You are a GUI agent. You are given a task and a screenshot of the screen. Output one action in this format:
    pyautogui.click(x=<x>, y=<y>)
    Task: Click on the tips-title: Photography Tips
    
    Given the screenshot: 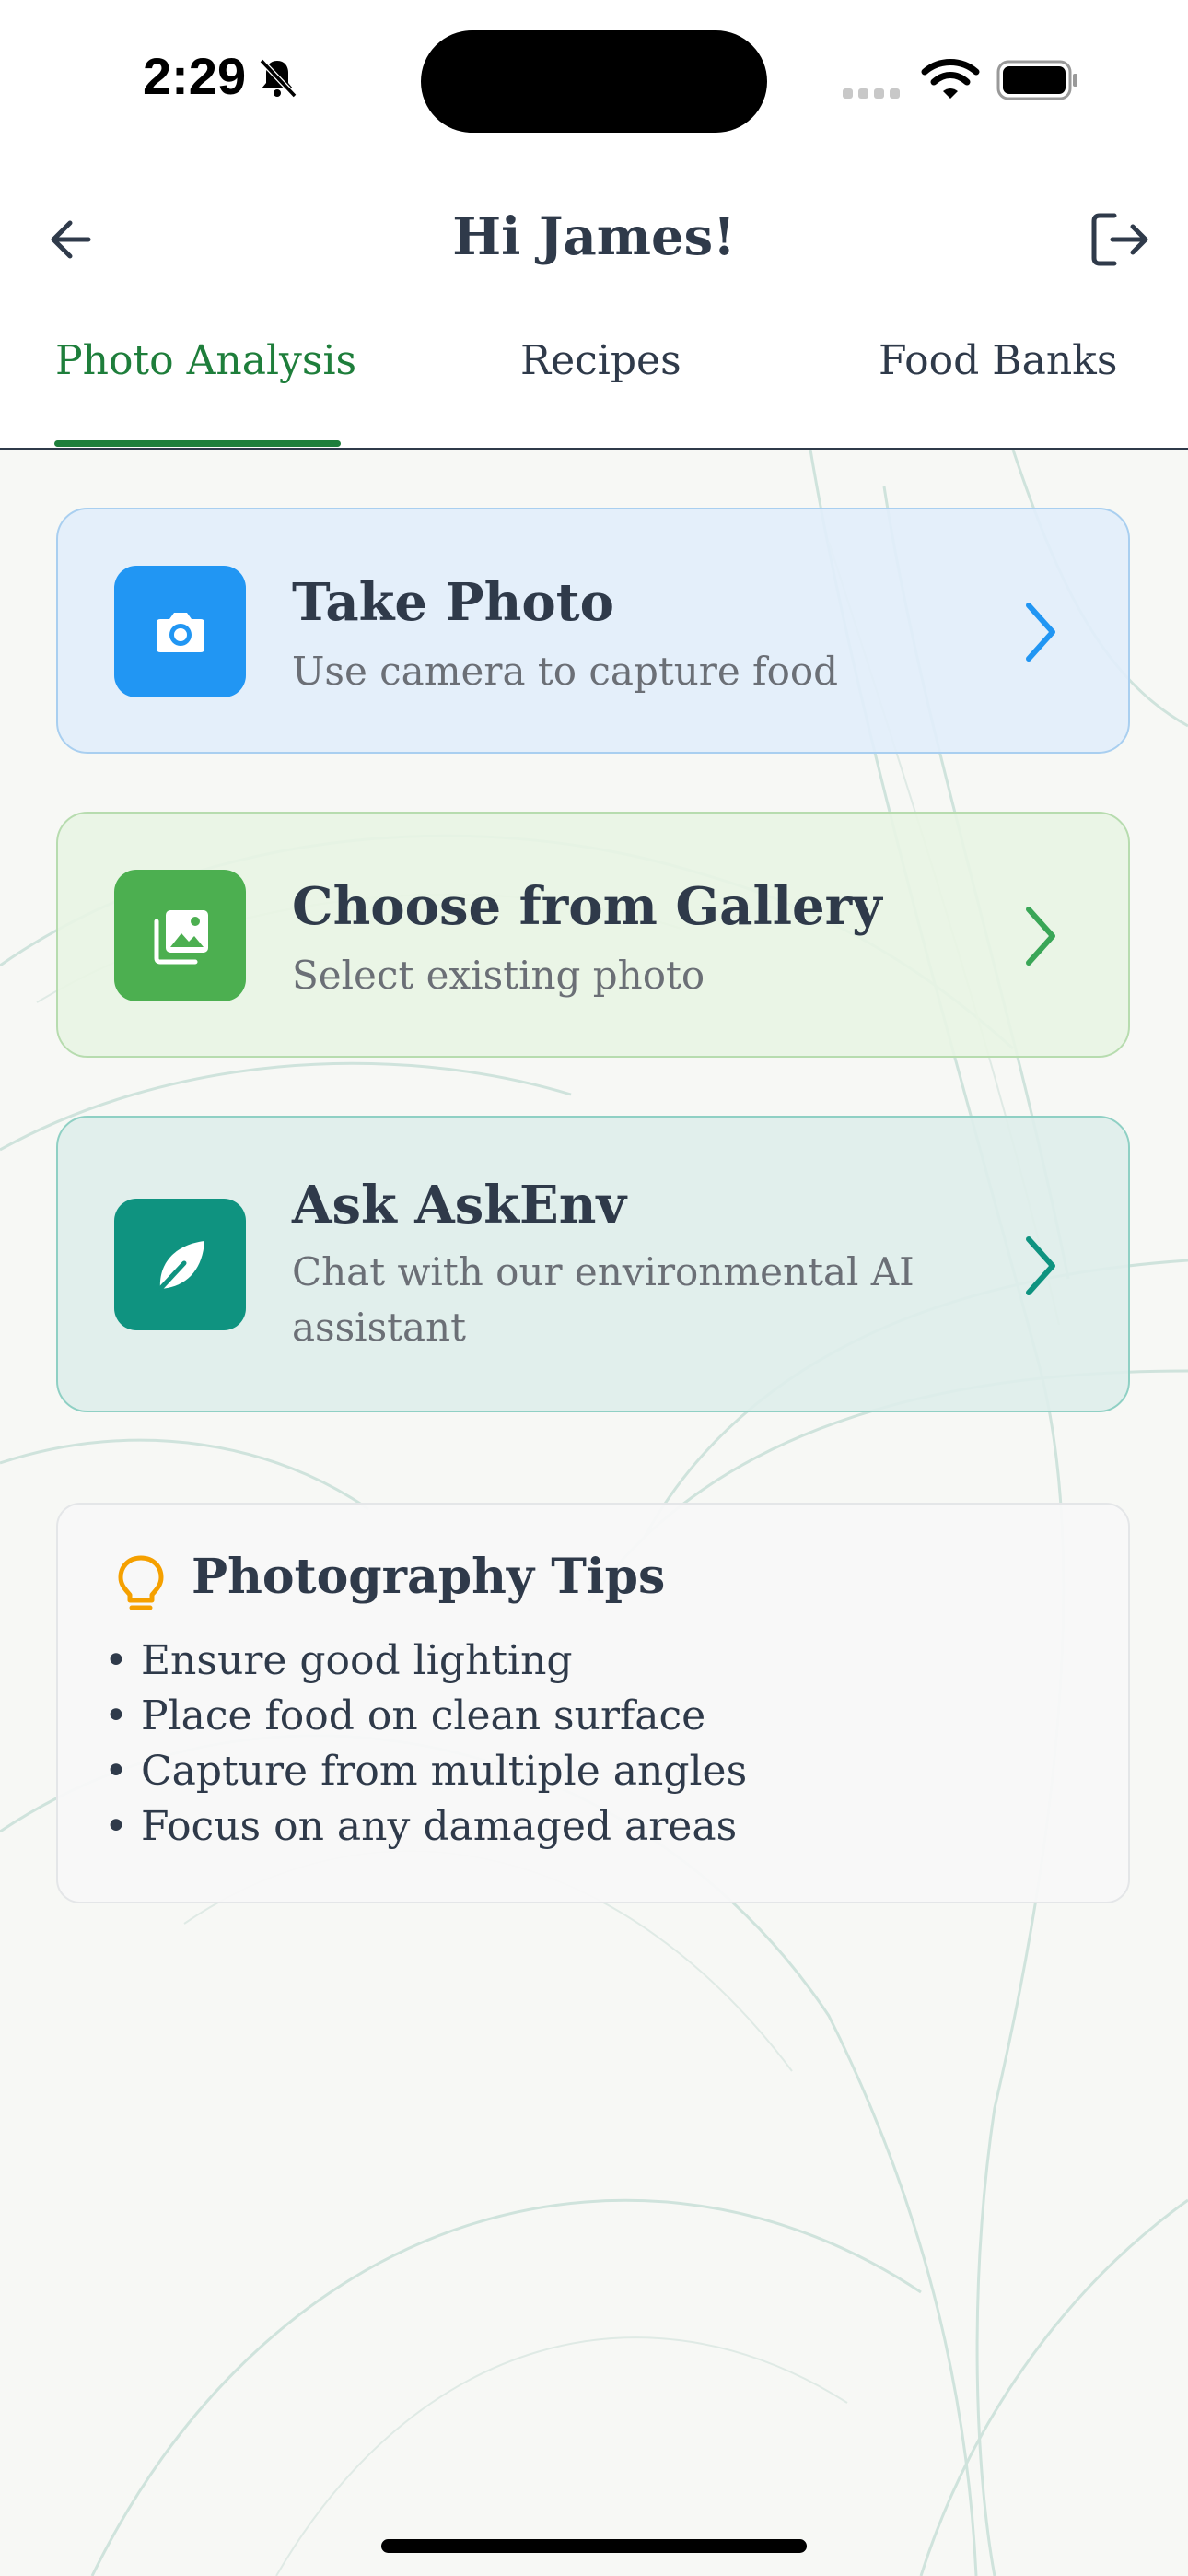 What is the action you would take?
    pyautogui.click(x=429, y=1577)
    